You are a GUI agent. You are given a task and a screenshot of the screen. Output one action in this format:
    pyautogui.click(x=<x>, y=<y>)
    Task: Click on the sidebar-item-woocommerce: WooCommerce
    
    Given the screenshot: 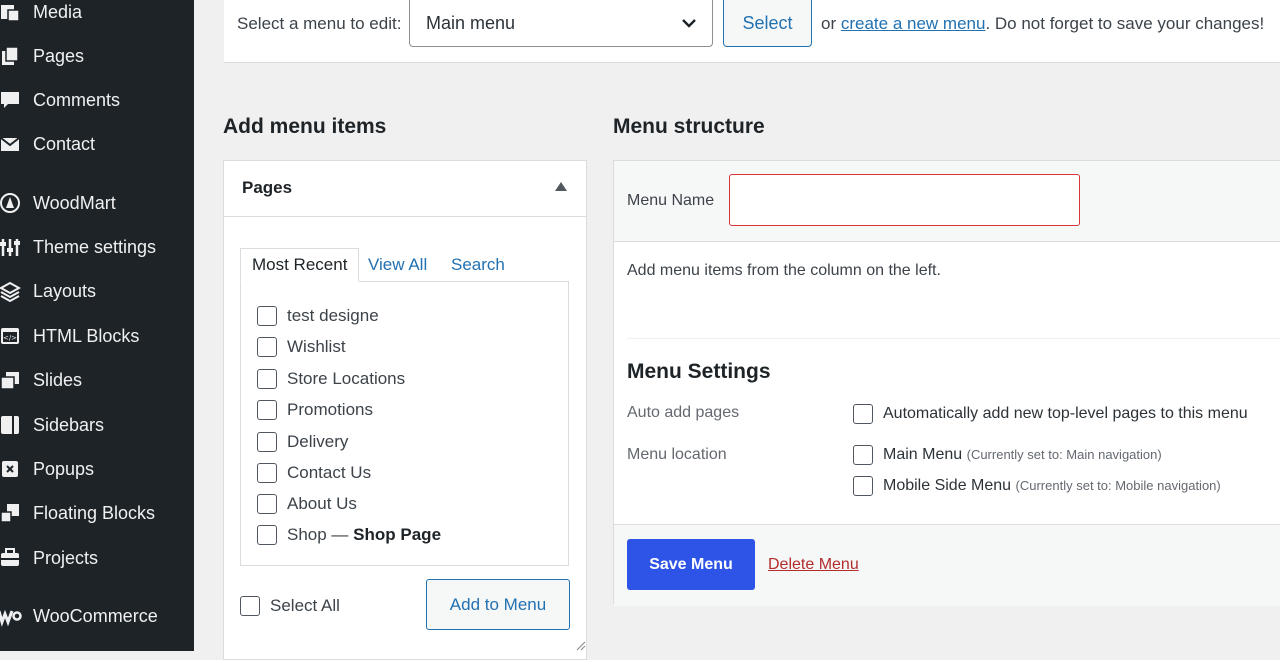 What is the action you would take?
    pyautogui.click(x=97, y=616)
    